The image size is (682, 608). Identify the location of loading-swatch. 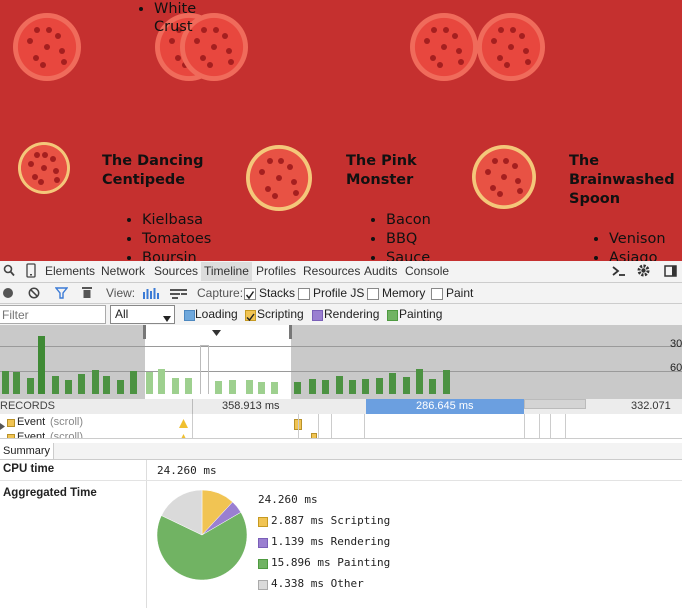
(189, 315).